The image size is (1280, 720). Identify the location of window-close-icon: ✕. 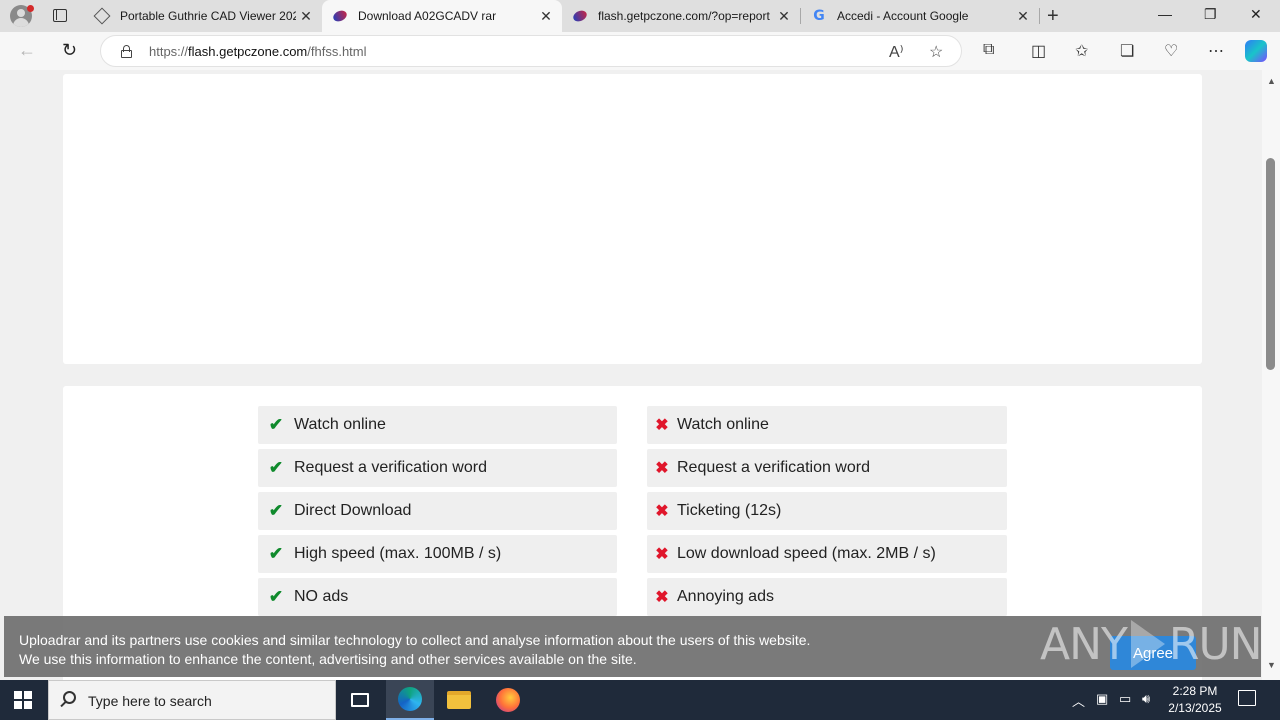
(1256, 14).